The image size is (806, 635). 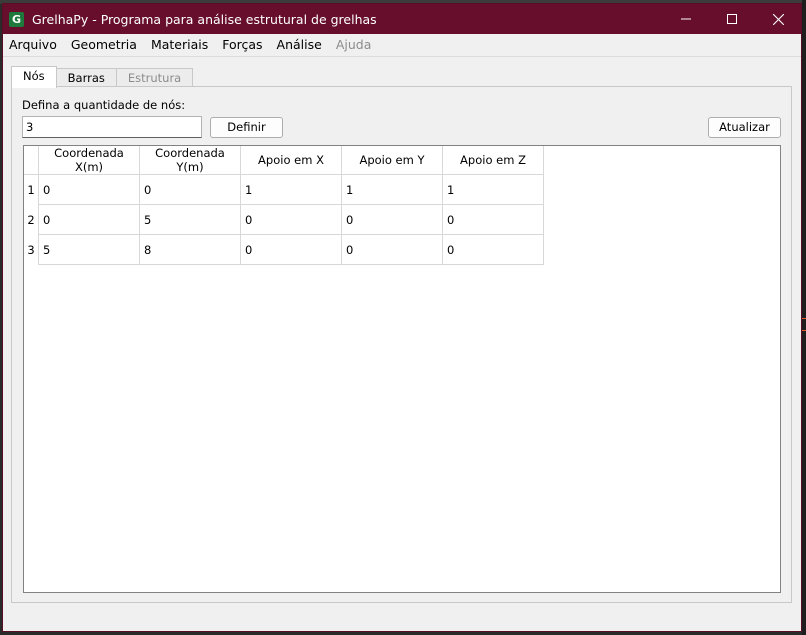 I want to click on menu-materiais: Materiais, so click(x=179, y=45).